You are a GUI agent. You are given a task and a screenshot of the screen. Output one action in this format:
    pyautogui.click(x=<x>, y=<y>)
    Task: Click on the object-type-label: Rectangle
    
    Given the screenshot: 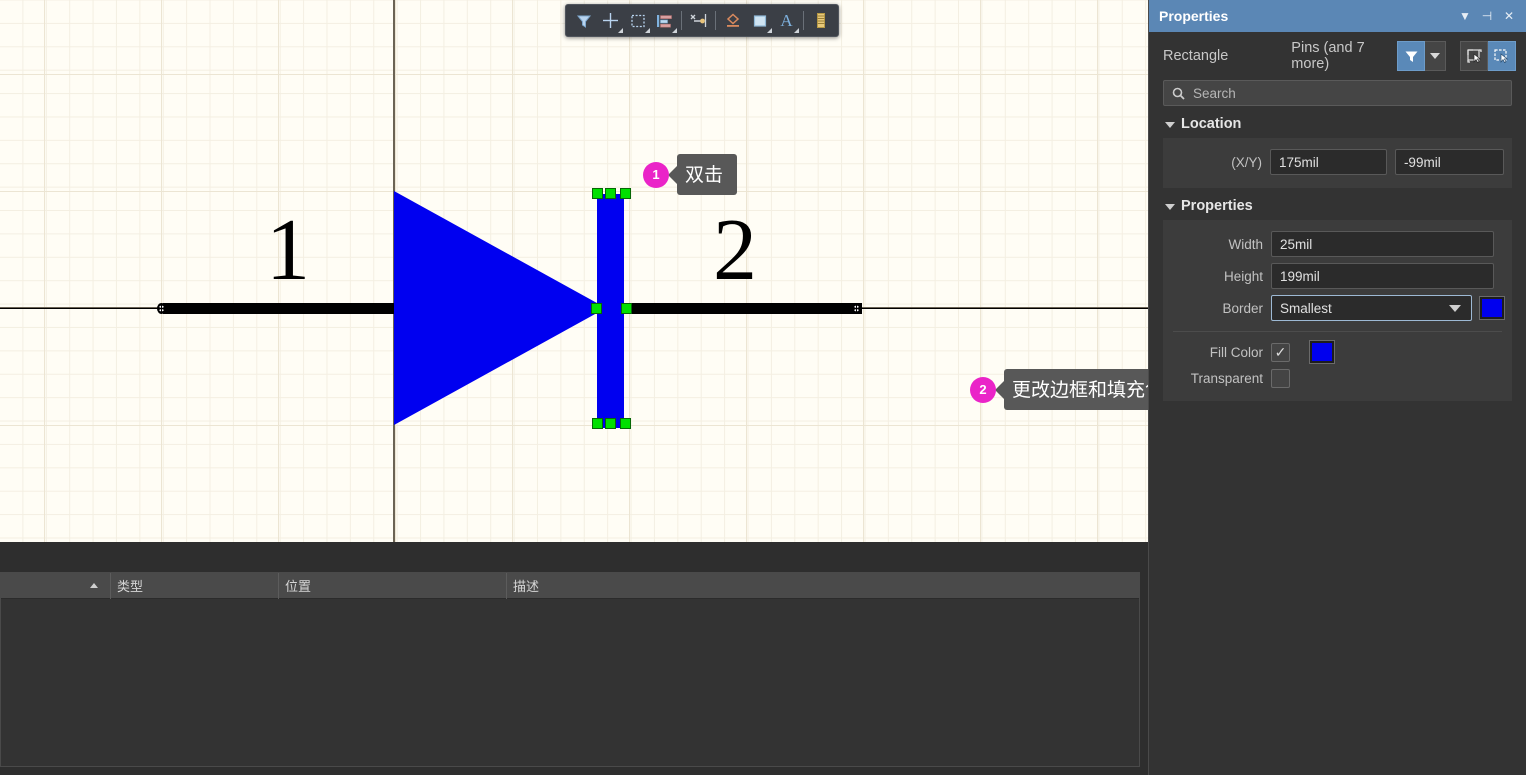 What is the action you would take?
    pyautogui.click(x=1196, y=56)
    